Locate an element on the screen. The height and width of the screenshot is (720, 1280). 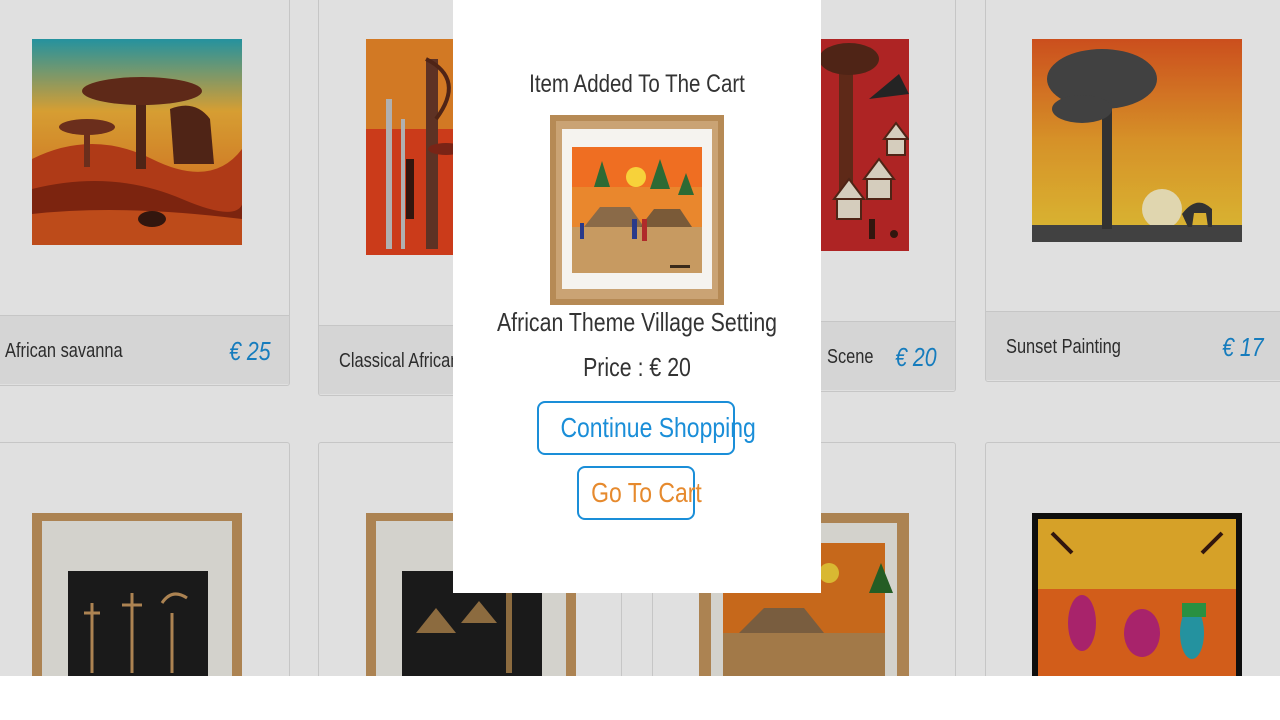
continue-shopping-label: Continue Shopping is located at coordinates (658, 427).